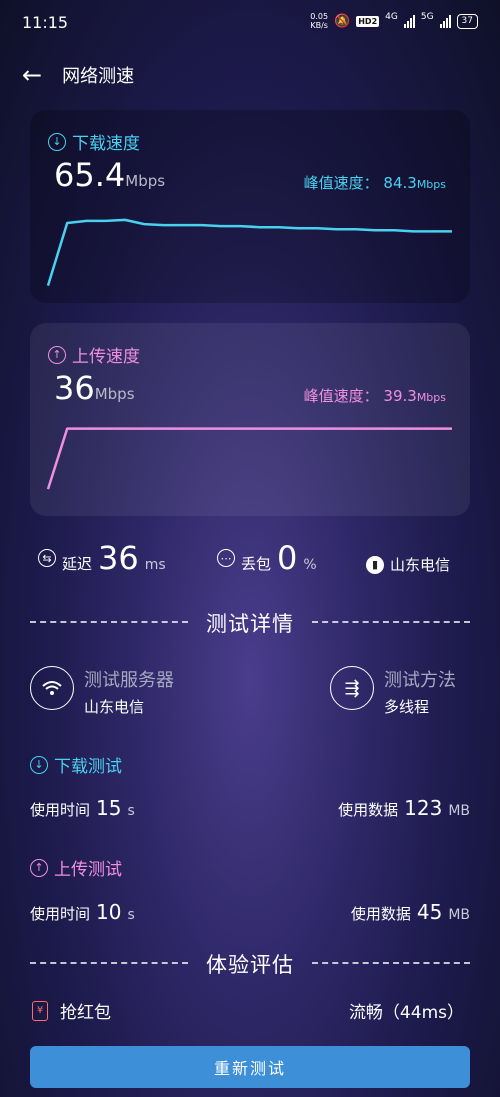  I want to click on packet-loss-label: 丢包, so click(256, 564).